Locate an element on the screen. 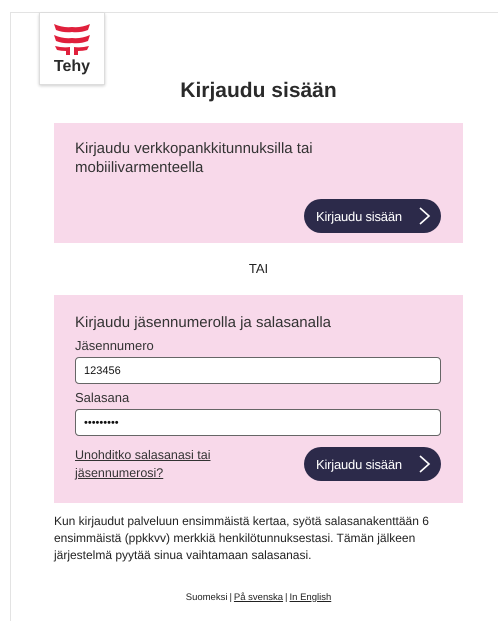  wings-logo-icon is located at coordinates (72, 39).